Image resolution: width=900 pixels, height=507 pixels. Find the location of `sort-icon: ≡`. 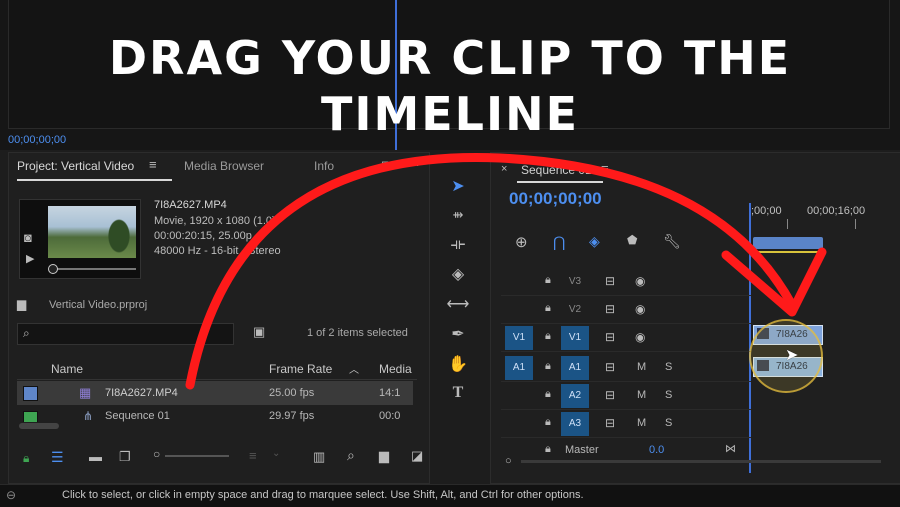

sort-icon: ≡ is located at coordinates (253, 455).